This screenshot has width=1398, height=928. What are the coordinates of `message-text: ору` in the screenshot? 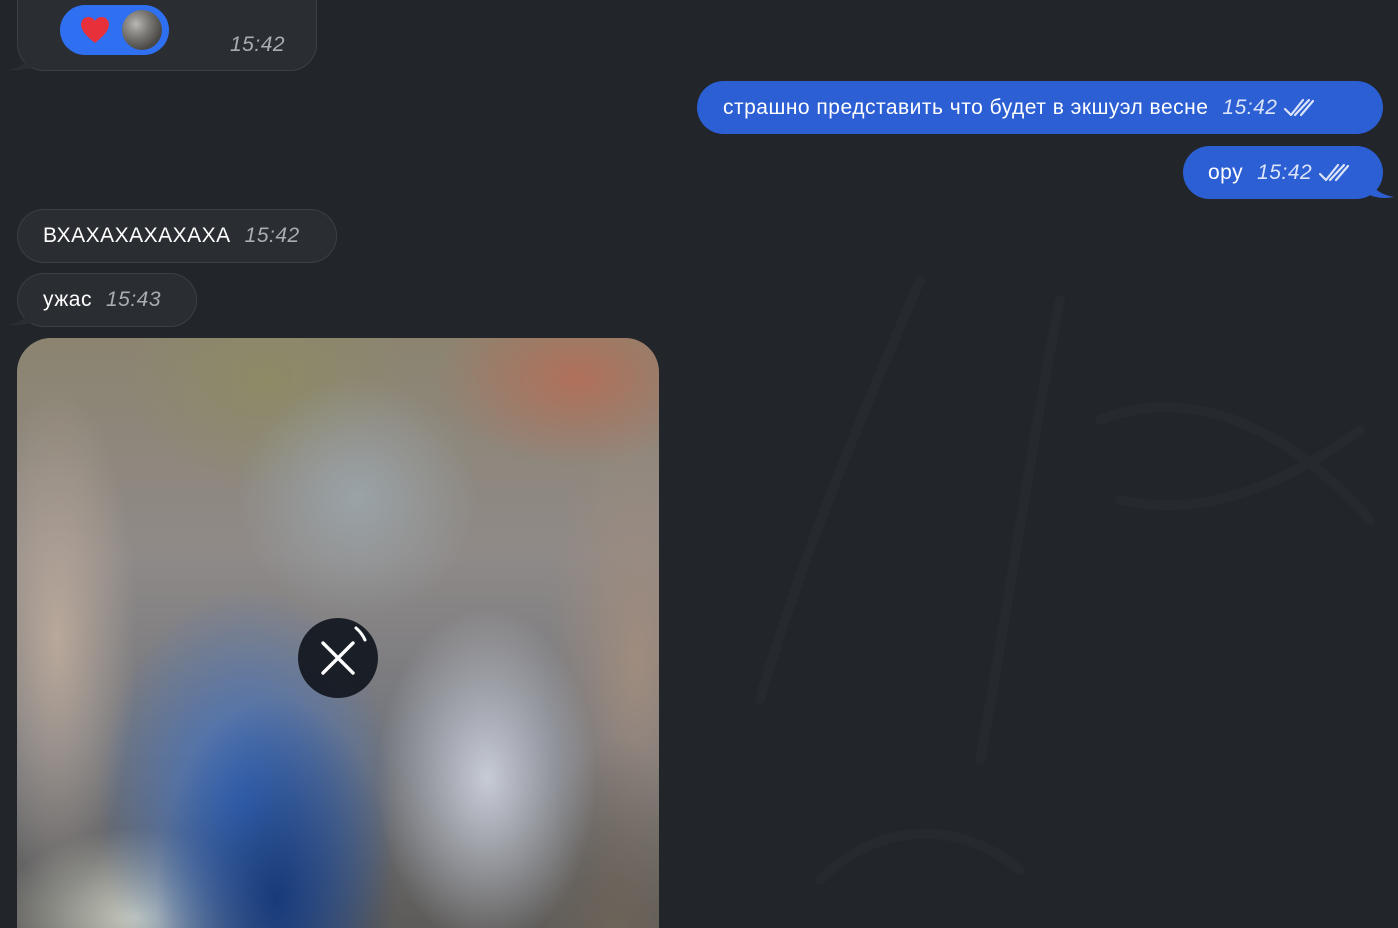 It's located at (1226, 172).